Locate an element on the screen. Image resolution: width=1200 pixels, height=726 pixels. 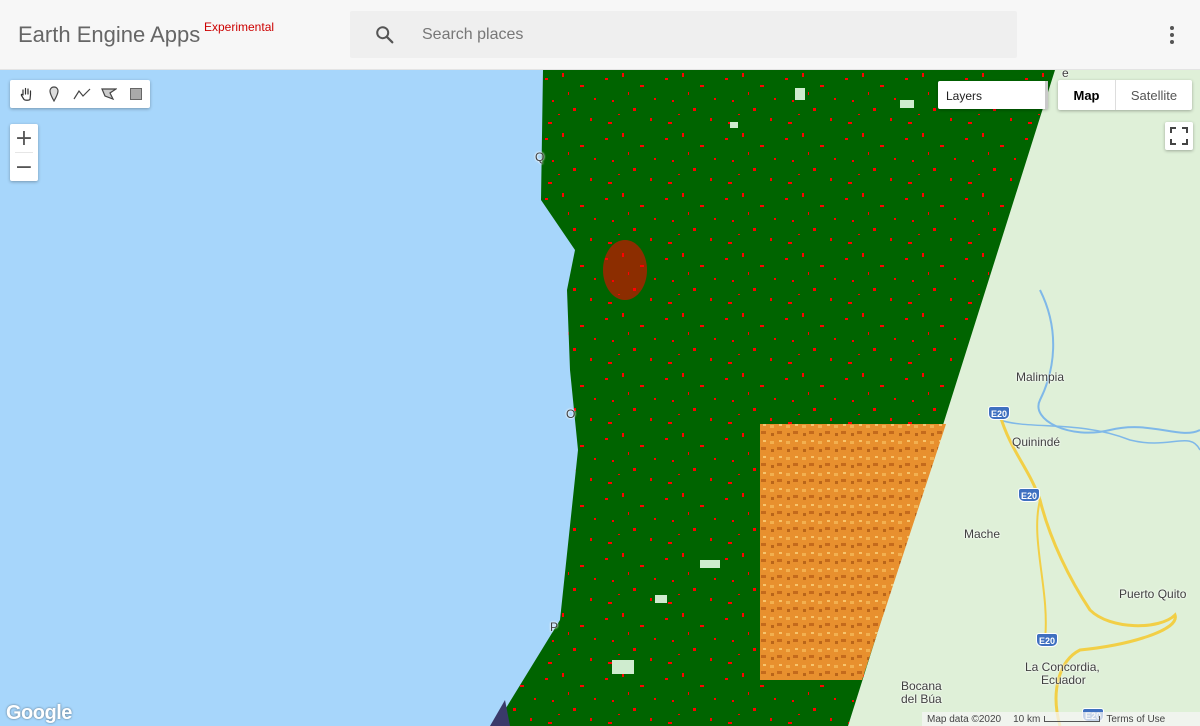
google-logo: Google is located at coordinates (39, 713).